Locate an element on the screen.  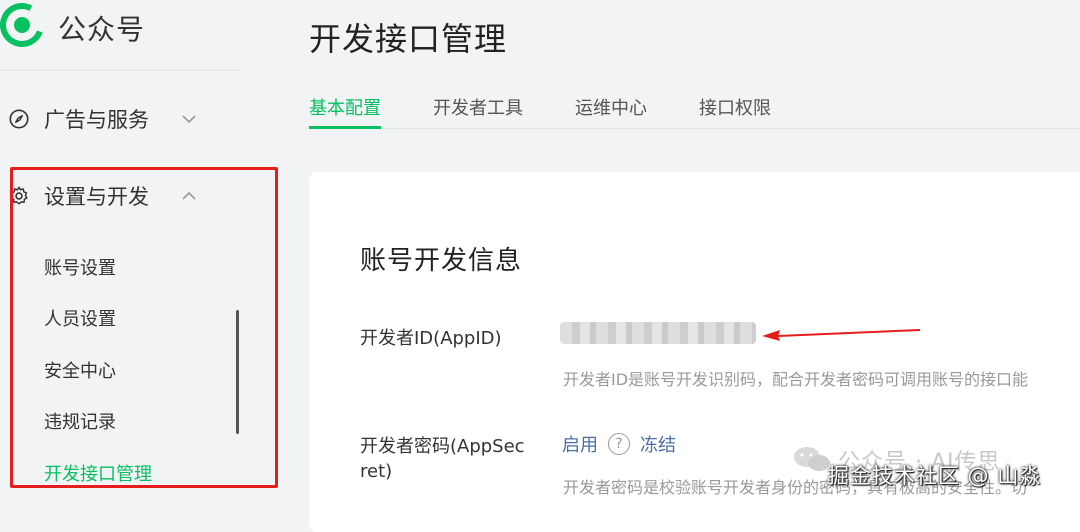
help-icon: ? is located at coordinates (619, 444).